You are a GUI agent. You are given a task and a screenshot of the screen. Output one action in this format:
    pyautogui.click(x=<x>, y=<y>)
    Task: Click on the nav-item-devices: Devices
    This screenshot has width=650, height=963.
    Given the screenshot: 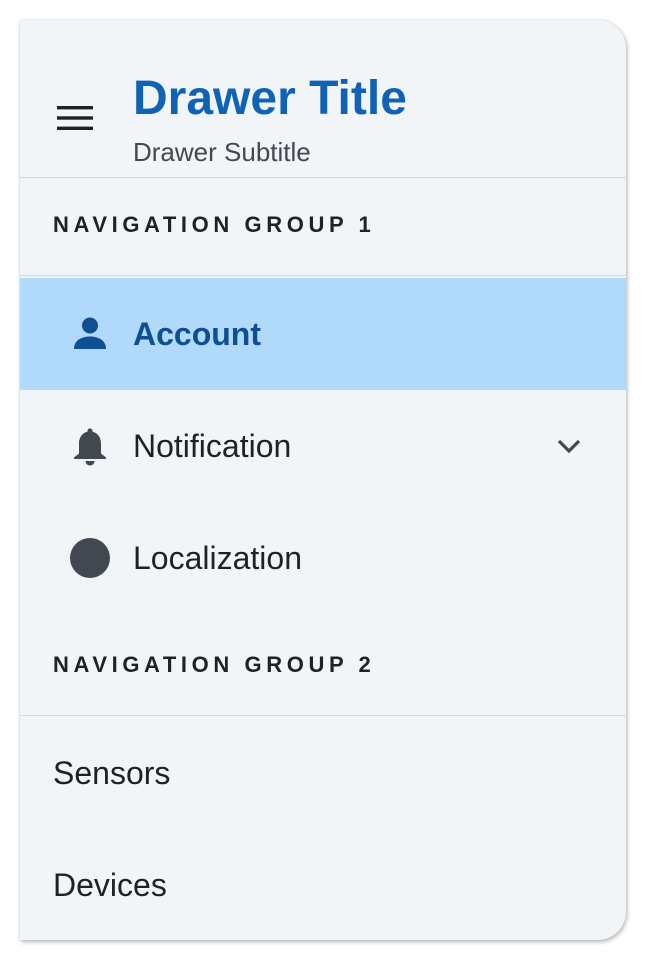 What is the action you would take?
    pyautogui.click(x=323, y=884)
    